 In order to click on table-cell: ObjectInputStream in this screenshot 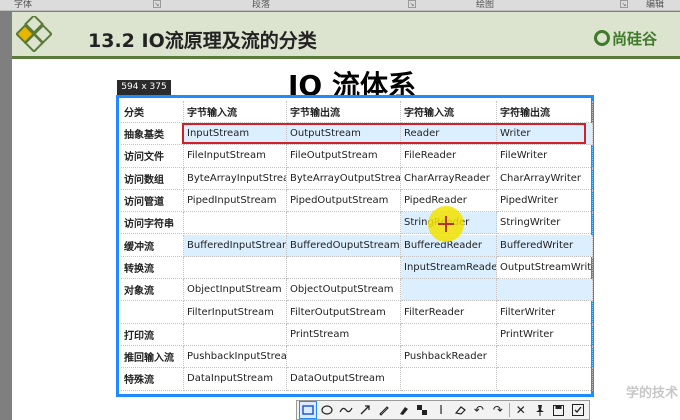, I will do `click(235, 290)`.